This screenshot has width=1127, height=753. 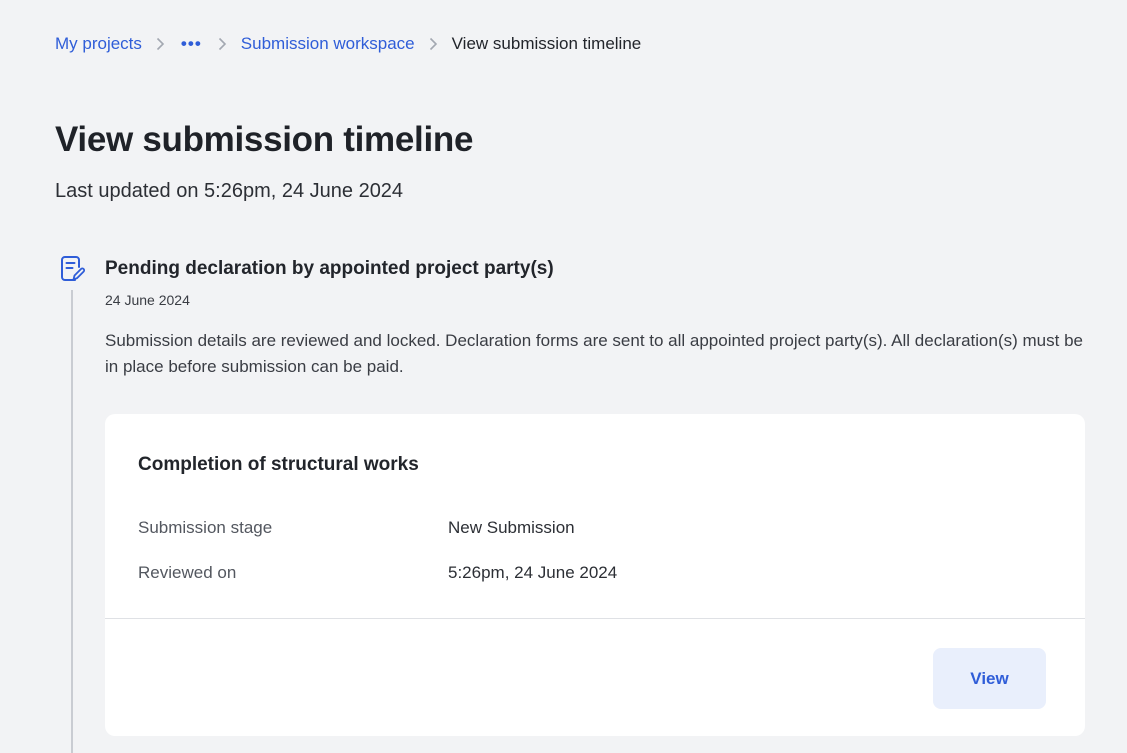 I want to click on card-divider, so click(x=595, y=618).